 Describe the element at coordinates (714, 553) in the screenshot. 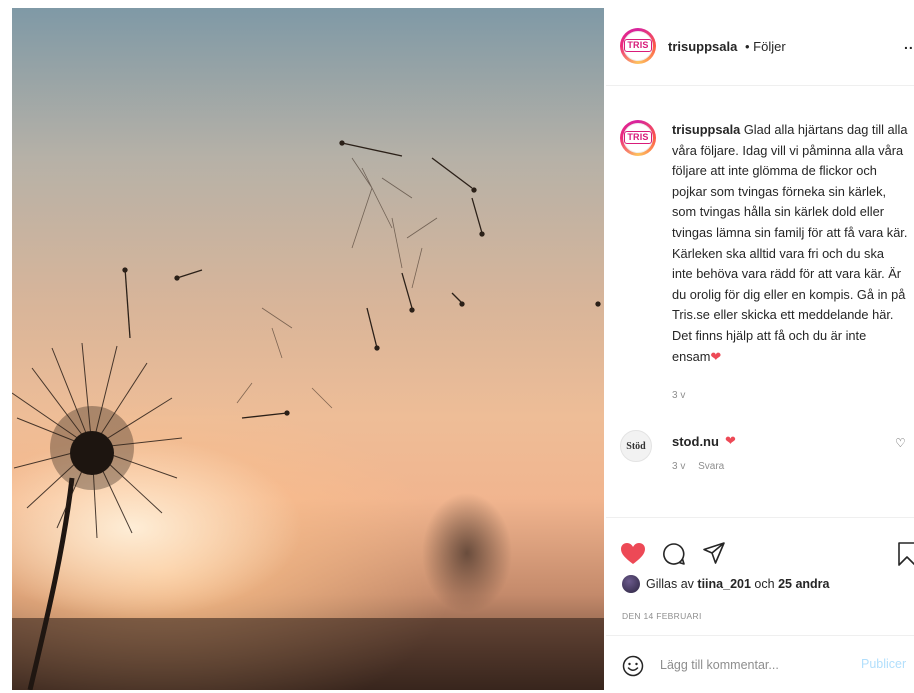

I see `share-icon` at that location.